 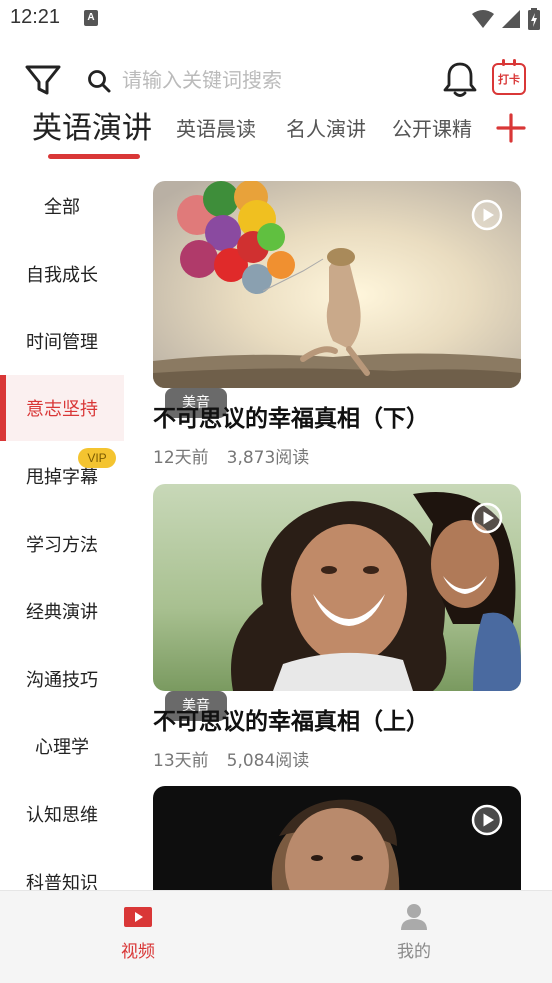 I want to click on sidebar-item-study-methods: 学习方法, so click(x=62, y=544).